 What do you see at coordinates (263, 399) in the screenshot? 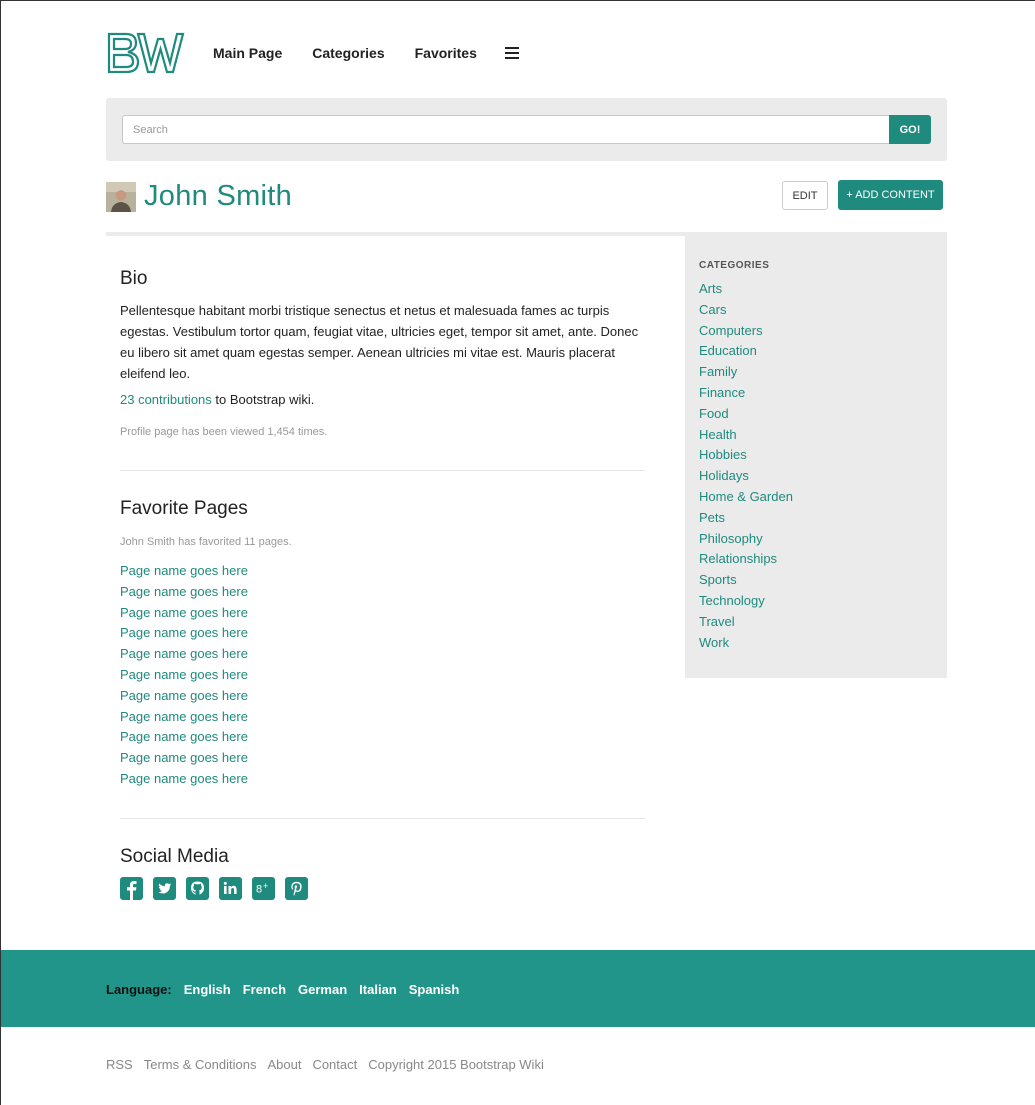
I see `contributions-suffix: to Bootstrap wiki.` at bounding box center [263, 399].